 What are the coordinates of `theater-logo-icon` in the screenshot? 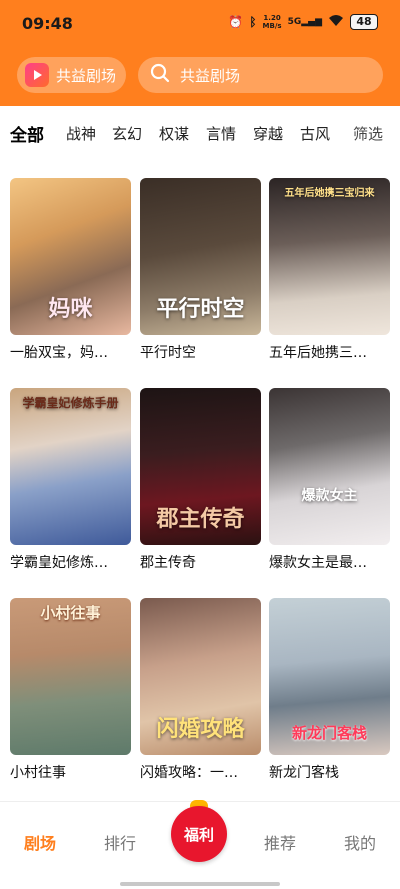 It's located at (37, 75).